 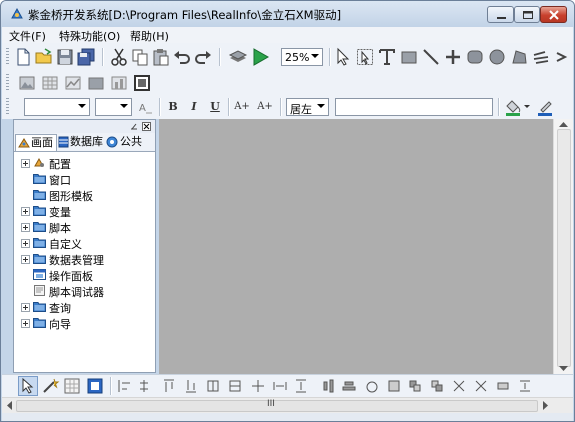 I want to click on tree-item-config: 配置, so click(x=84, y=163).